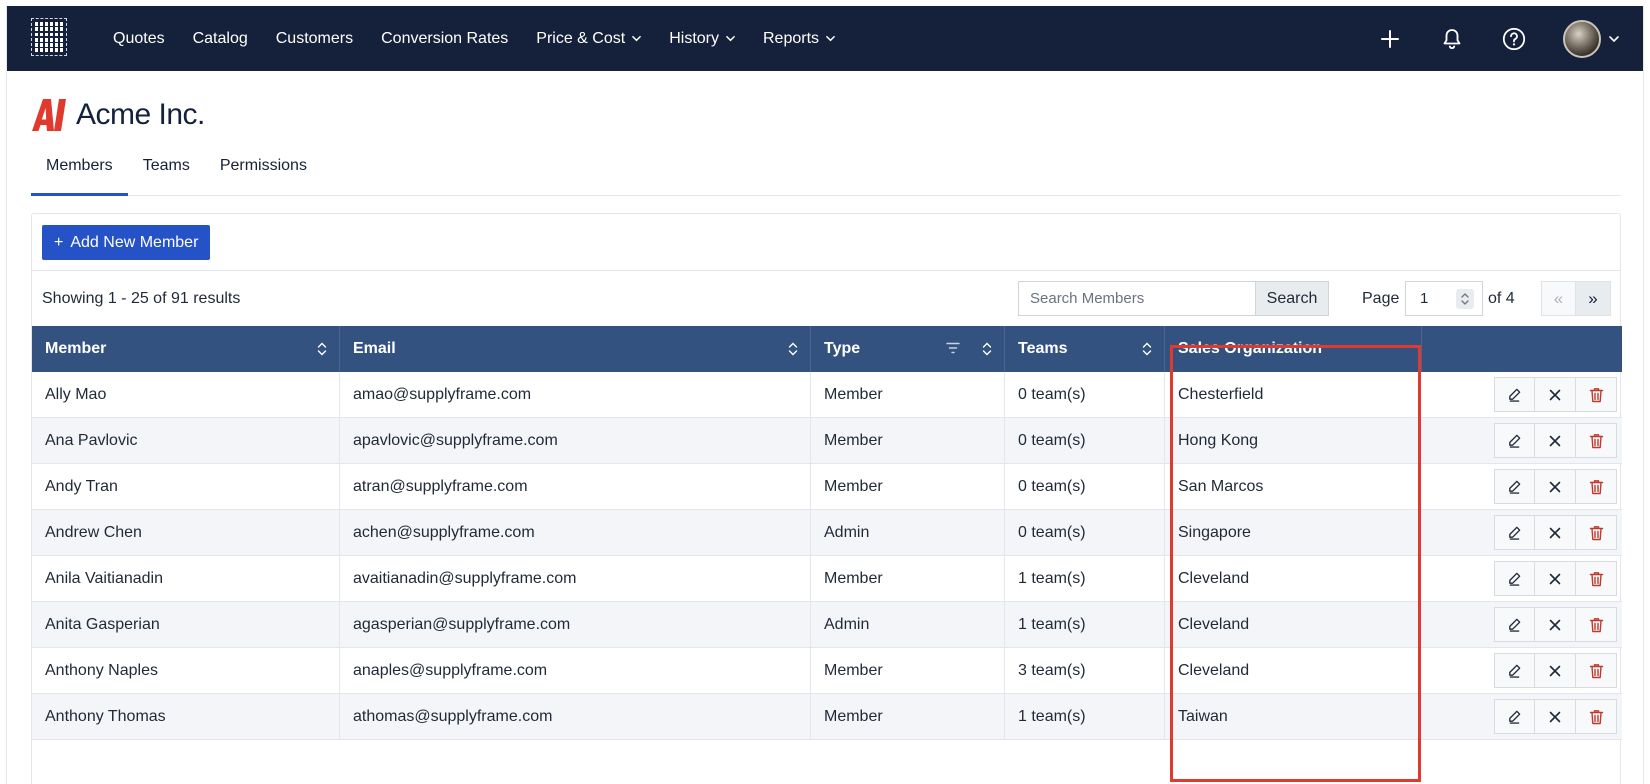  I want to click on plus-icon, so click(1390, 39).